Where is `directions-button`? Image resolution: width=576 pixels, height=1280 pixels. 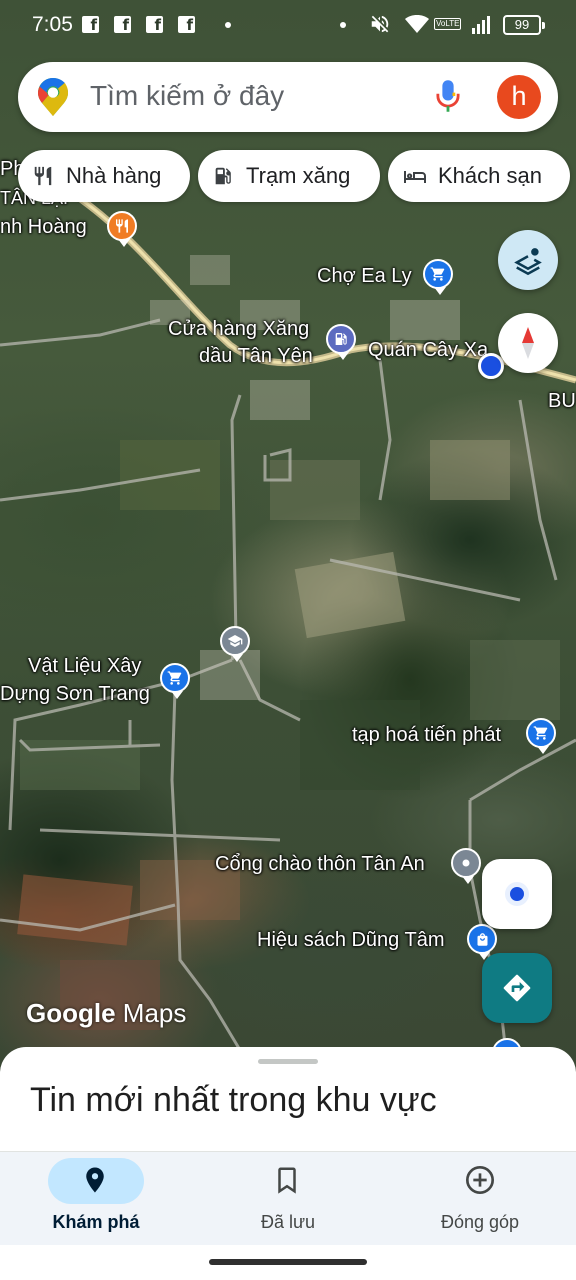
directions-button is located at coordinates (517, 988).